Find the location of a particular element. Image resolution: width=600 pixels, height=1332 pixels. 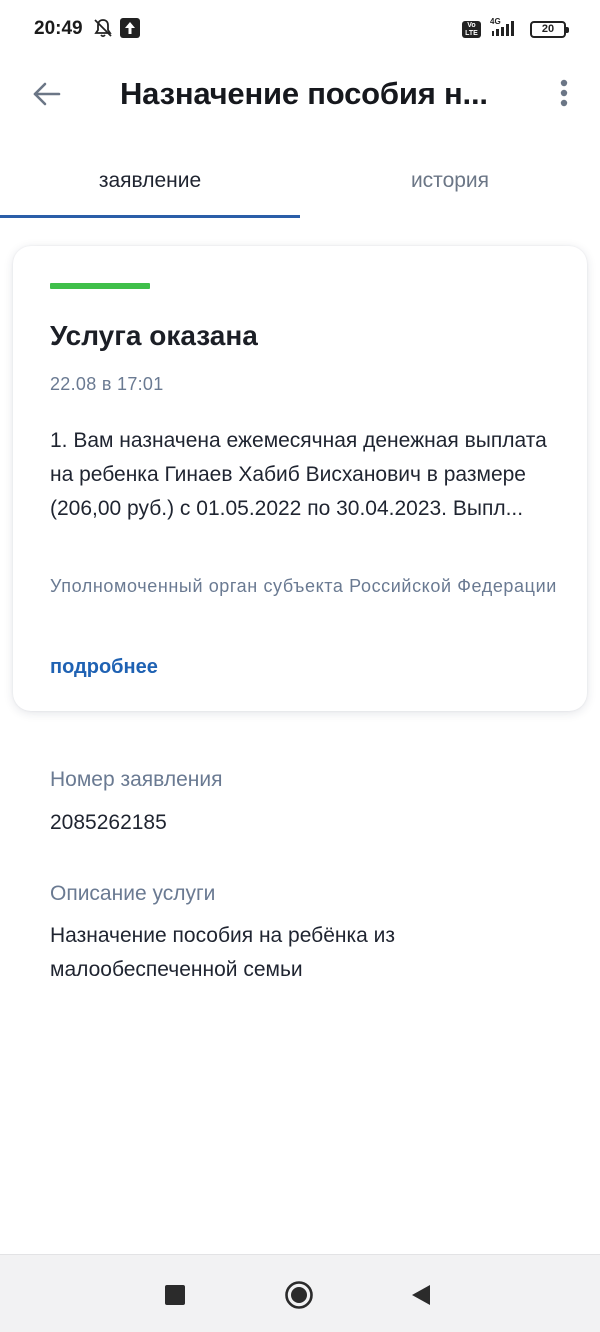

signal-icon is located at coordinates (506, 31).